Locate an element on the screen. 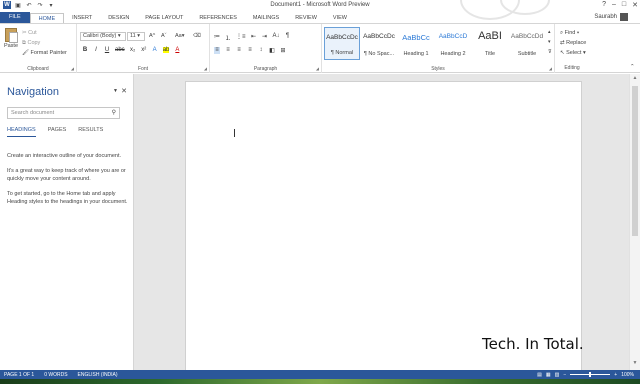 The width and height of the screenshot is (640, 384). language-indicator: ENGLISH (INDIA) is located at coordinates (98, 375).